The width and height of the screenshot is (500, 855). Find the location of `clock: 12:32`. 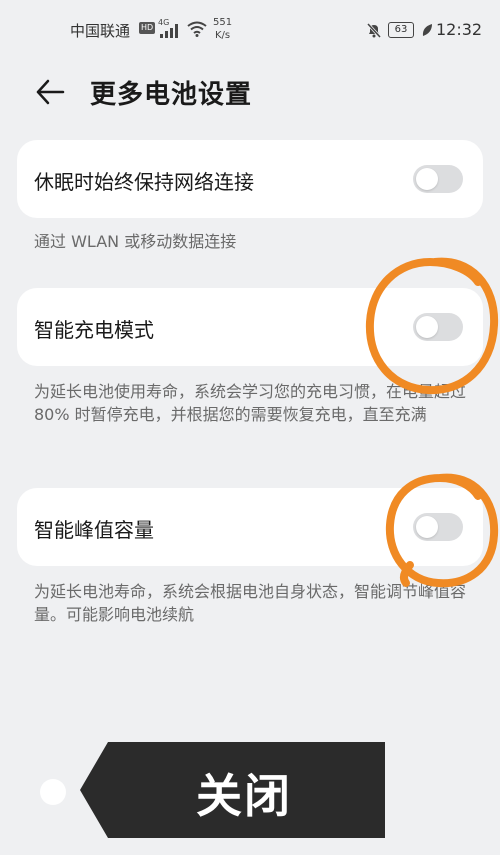

clock: 12:32 is located at coordinates (459, 29).